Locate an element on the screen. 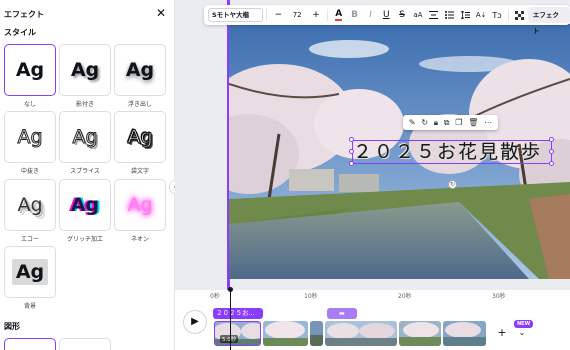 This screenshot has width=570, height=350. transparency-icon is located at coordinates (520, 15).